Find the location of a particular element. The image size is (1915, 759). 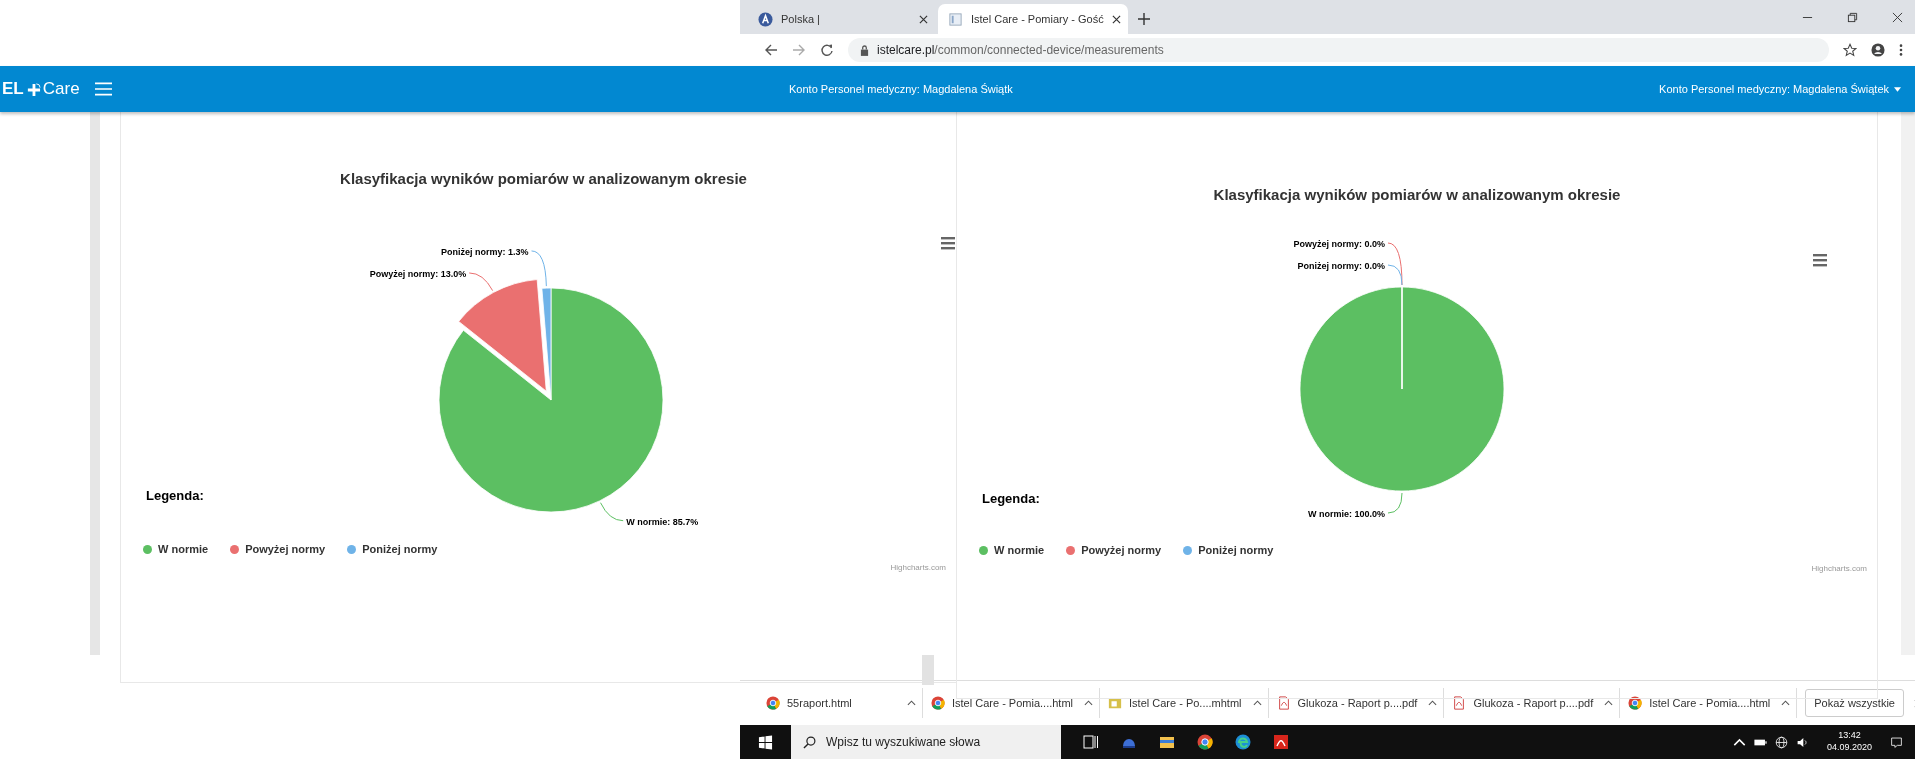

logo-text: EL is located at coordinates (13, 89).